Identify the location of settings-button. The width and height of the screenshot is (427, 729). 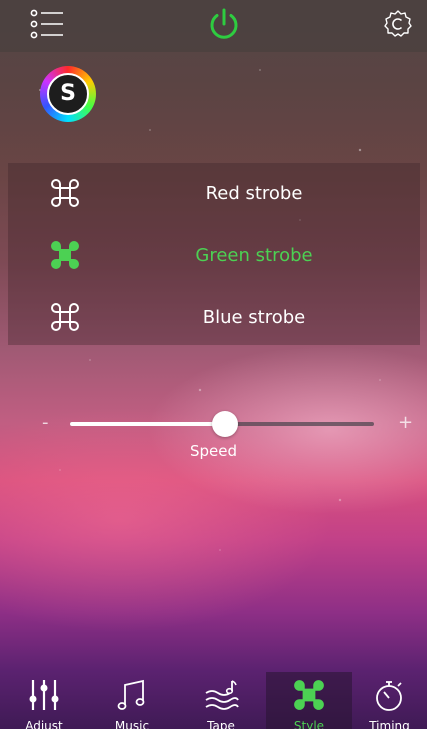
(398, 26).